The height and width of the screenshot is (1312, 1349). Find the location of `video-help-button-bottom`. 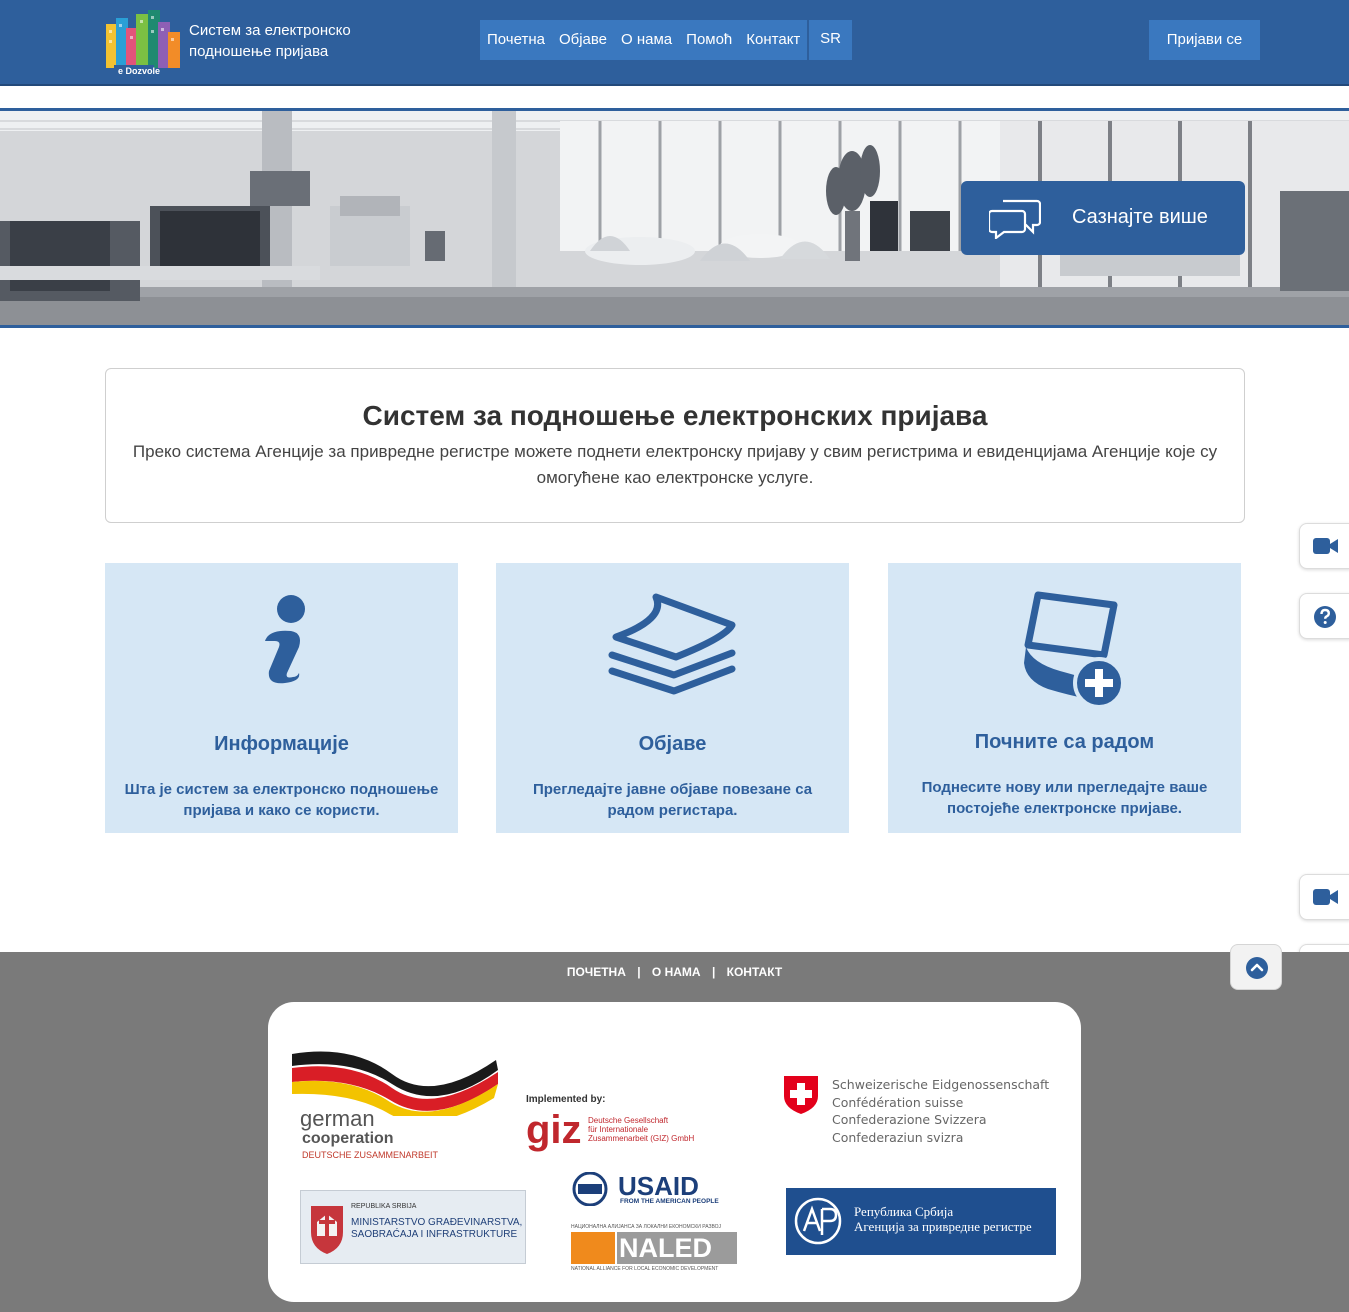

video-help-button-bottom is located at coordinates (1324, 897).